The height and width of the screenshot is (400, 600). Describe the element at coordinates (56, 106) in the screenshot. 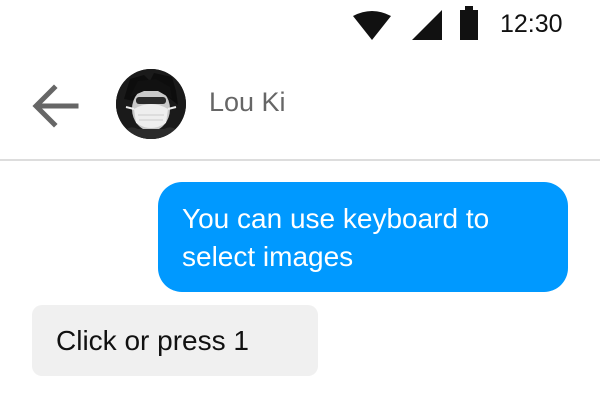

I see `arrow-left-icon` at that location.